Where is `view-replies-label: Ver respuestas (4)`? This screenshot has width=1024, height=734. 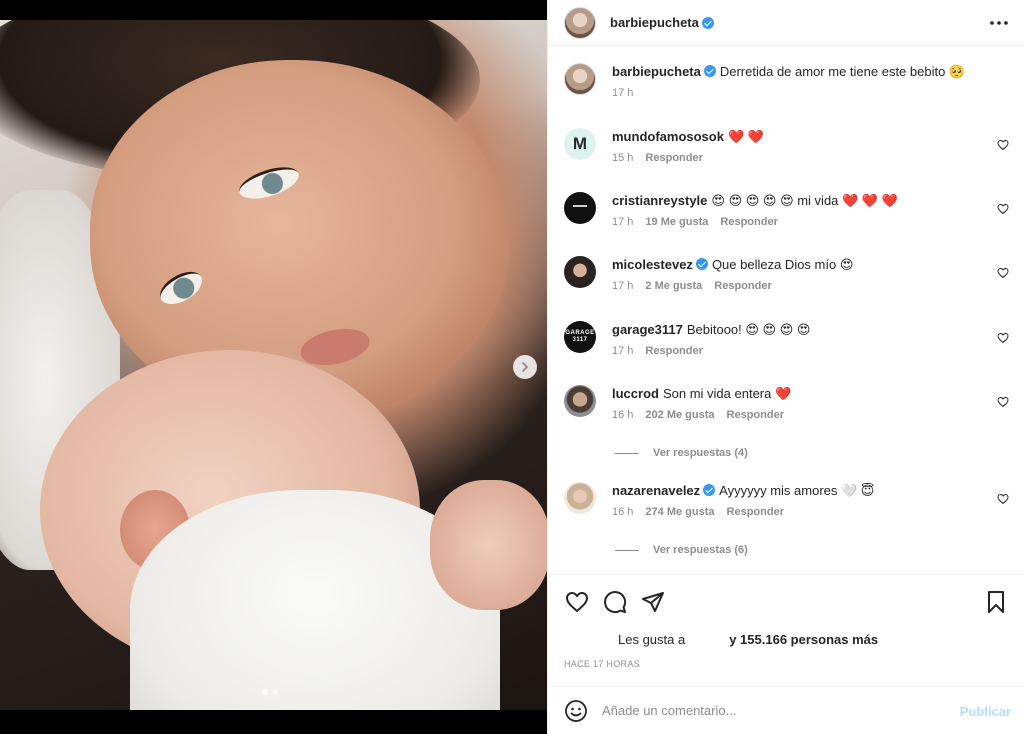
view-replies-label: Ver respuestas (4) is located at coordinates (700, 453).